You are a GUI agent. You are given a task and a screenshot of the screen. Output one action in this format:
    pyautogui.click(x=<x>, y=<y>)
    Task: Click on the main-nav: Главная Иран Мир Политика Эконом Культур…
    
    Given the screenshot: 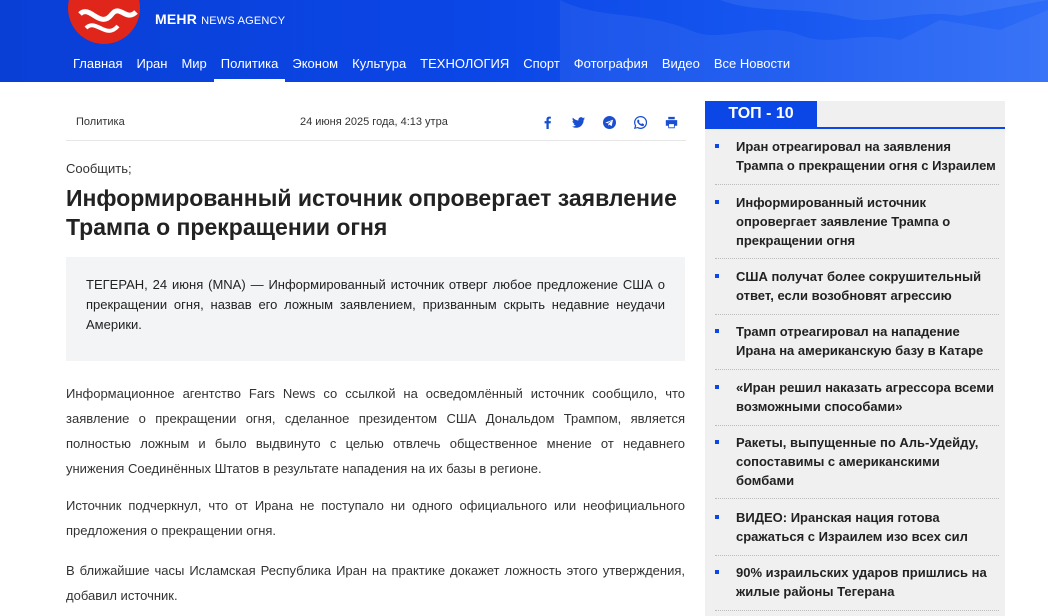 What is the action you would take?
    pyautogui.click(x=431, y=64)
    